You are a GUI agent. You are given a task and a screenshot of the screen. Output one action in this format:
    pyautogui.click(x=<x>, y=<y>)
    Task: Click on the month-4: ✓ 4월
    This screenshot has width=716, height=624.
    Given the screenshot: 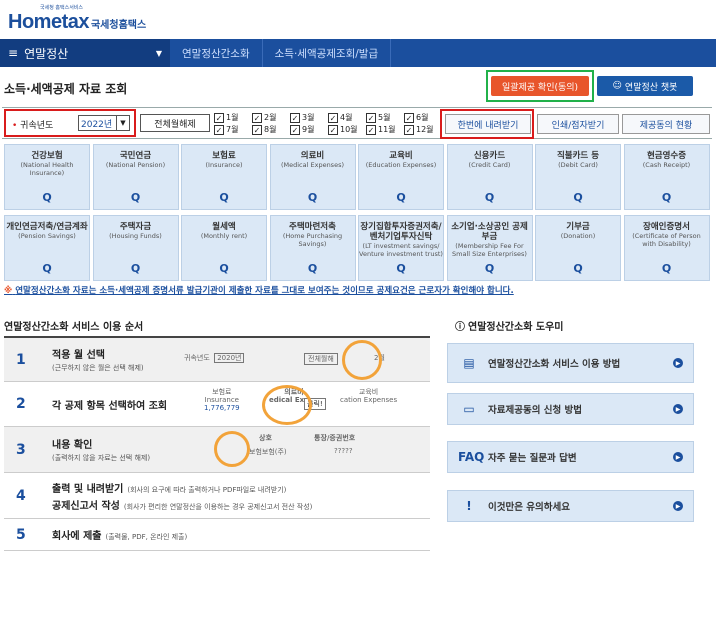 What is the action you would take?
    pyautogui.click(x=347, y=117)
    